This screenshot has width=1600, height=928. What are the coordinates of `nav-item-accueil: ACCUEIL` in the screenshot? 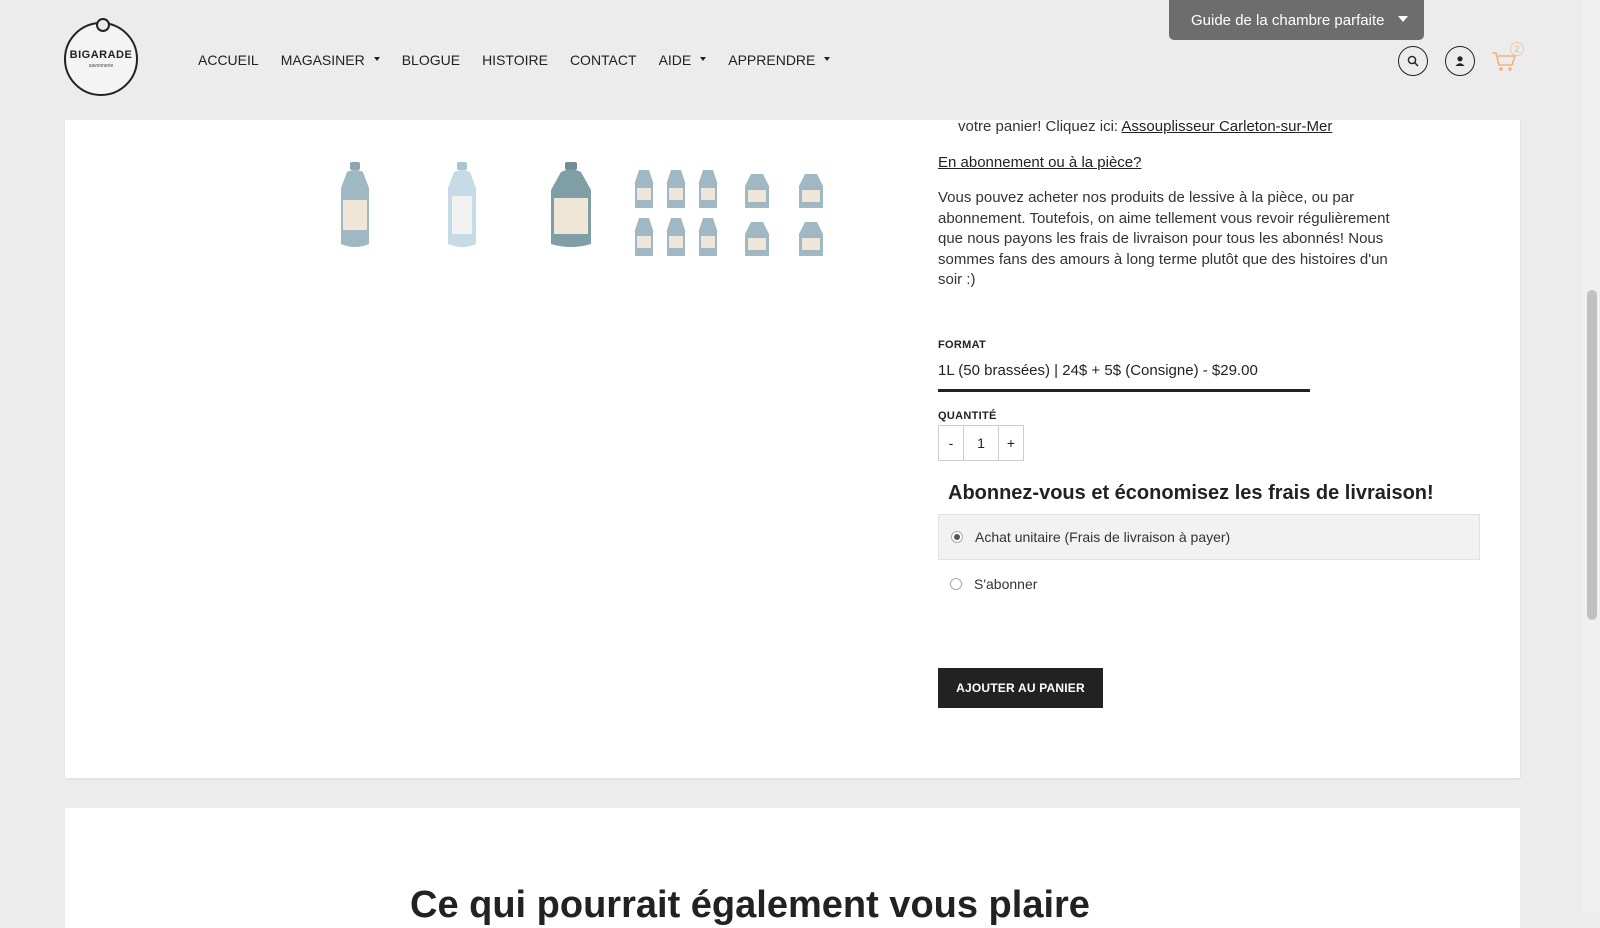 It's located at (228, 60).